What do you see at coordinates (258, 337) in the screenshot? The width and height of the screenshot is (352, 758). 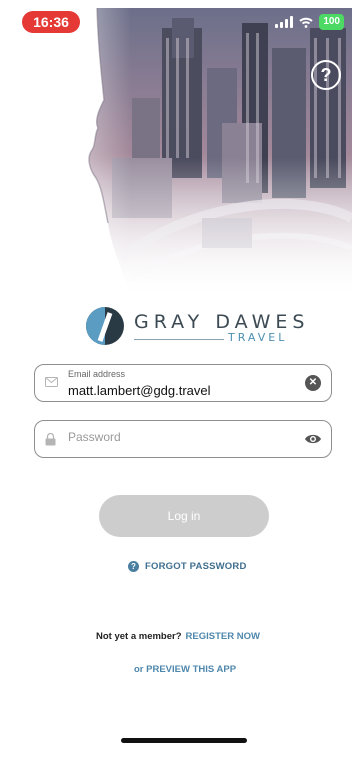 I see `brand-subtitle: TRAVEL` at bounding box center [258, 337].